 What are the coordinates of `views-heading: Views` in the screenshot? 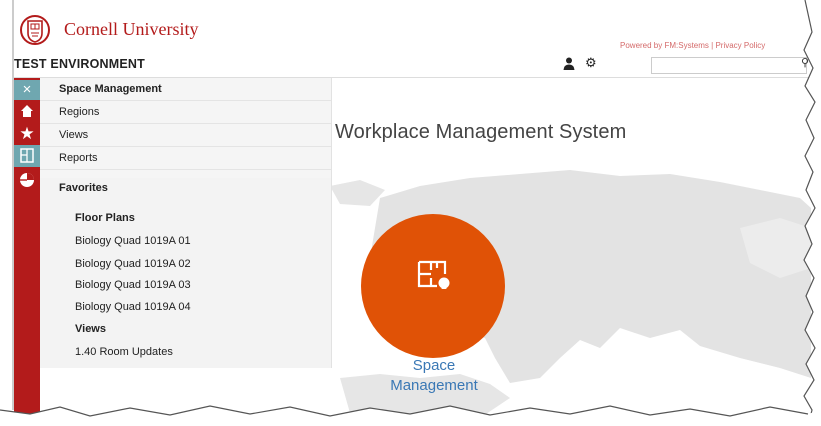 It's located at (90, 329).